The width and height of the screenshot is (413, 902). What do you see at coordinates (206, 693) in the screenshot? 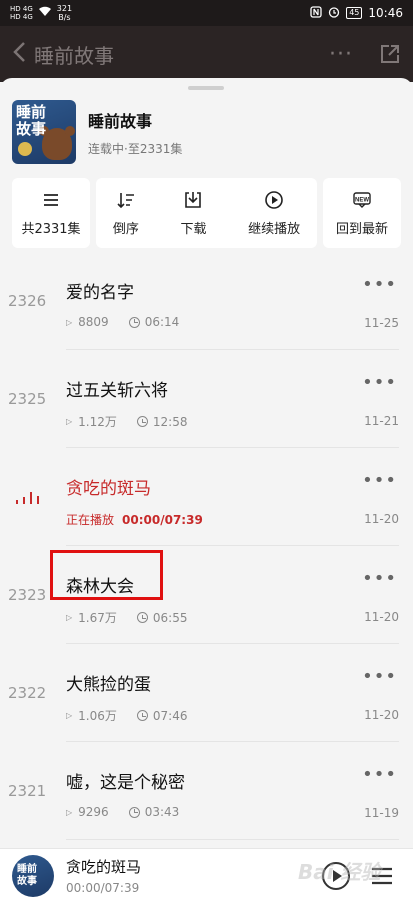
I see `episode-row: 2322 大熊捡的蛋 ••• ▷ 1.06万 07:46 11-20` at bounding box center [206, 693].